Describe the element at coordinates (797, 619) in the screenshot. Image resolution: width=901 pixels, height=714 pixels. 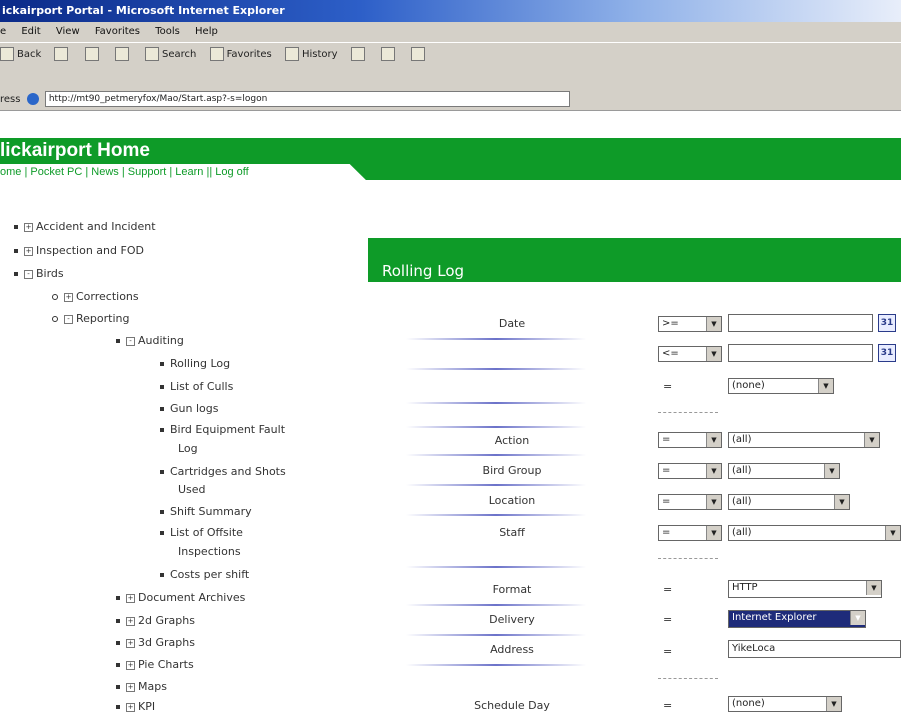
I see `delivery-select: Internet Explorer ▼` at that location.